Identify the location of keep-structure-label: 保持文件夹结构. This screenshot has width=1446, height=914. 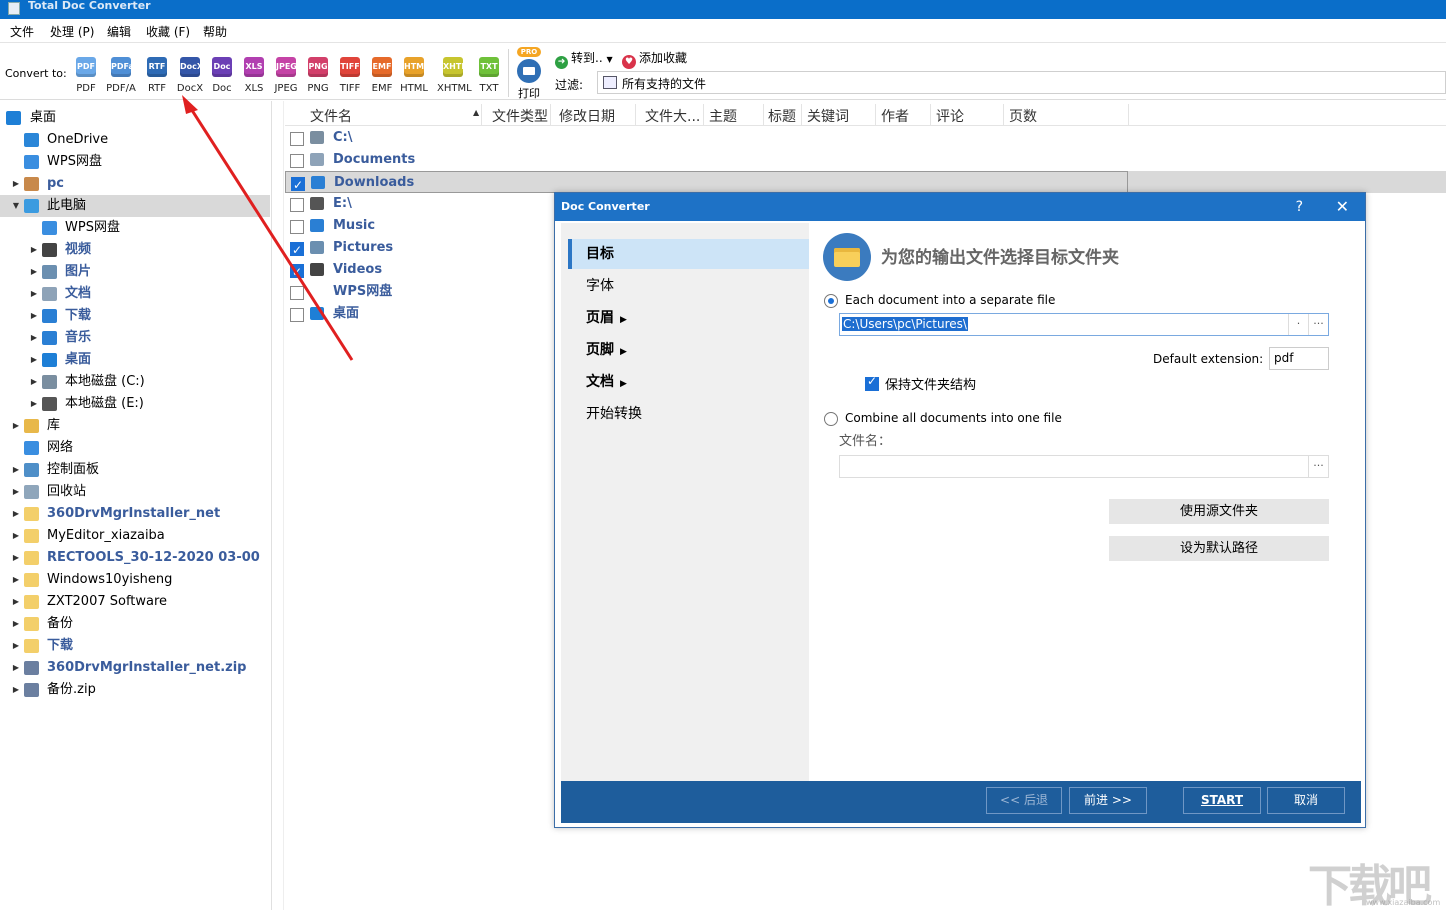
(931, 385).